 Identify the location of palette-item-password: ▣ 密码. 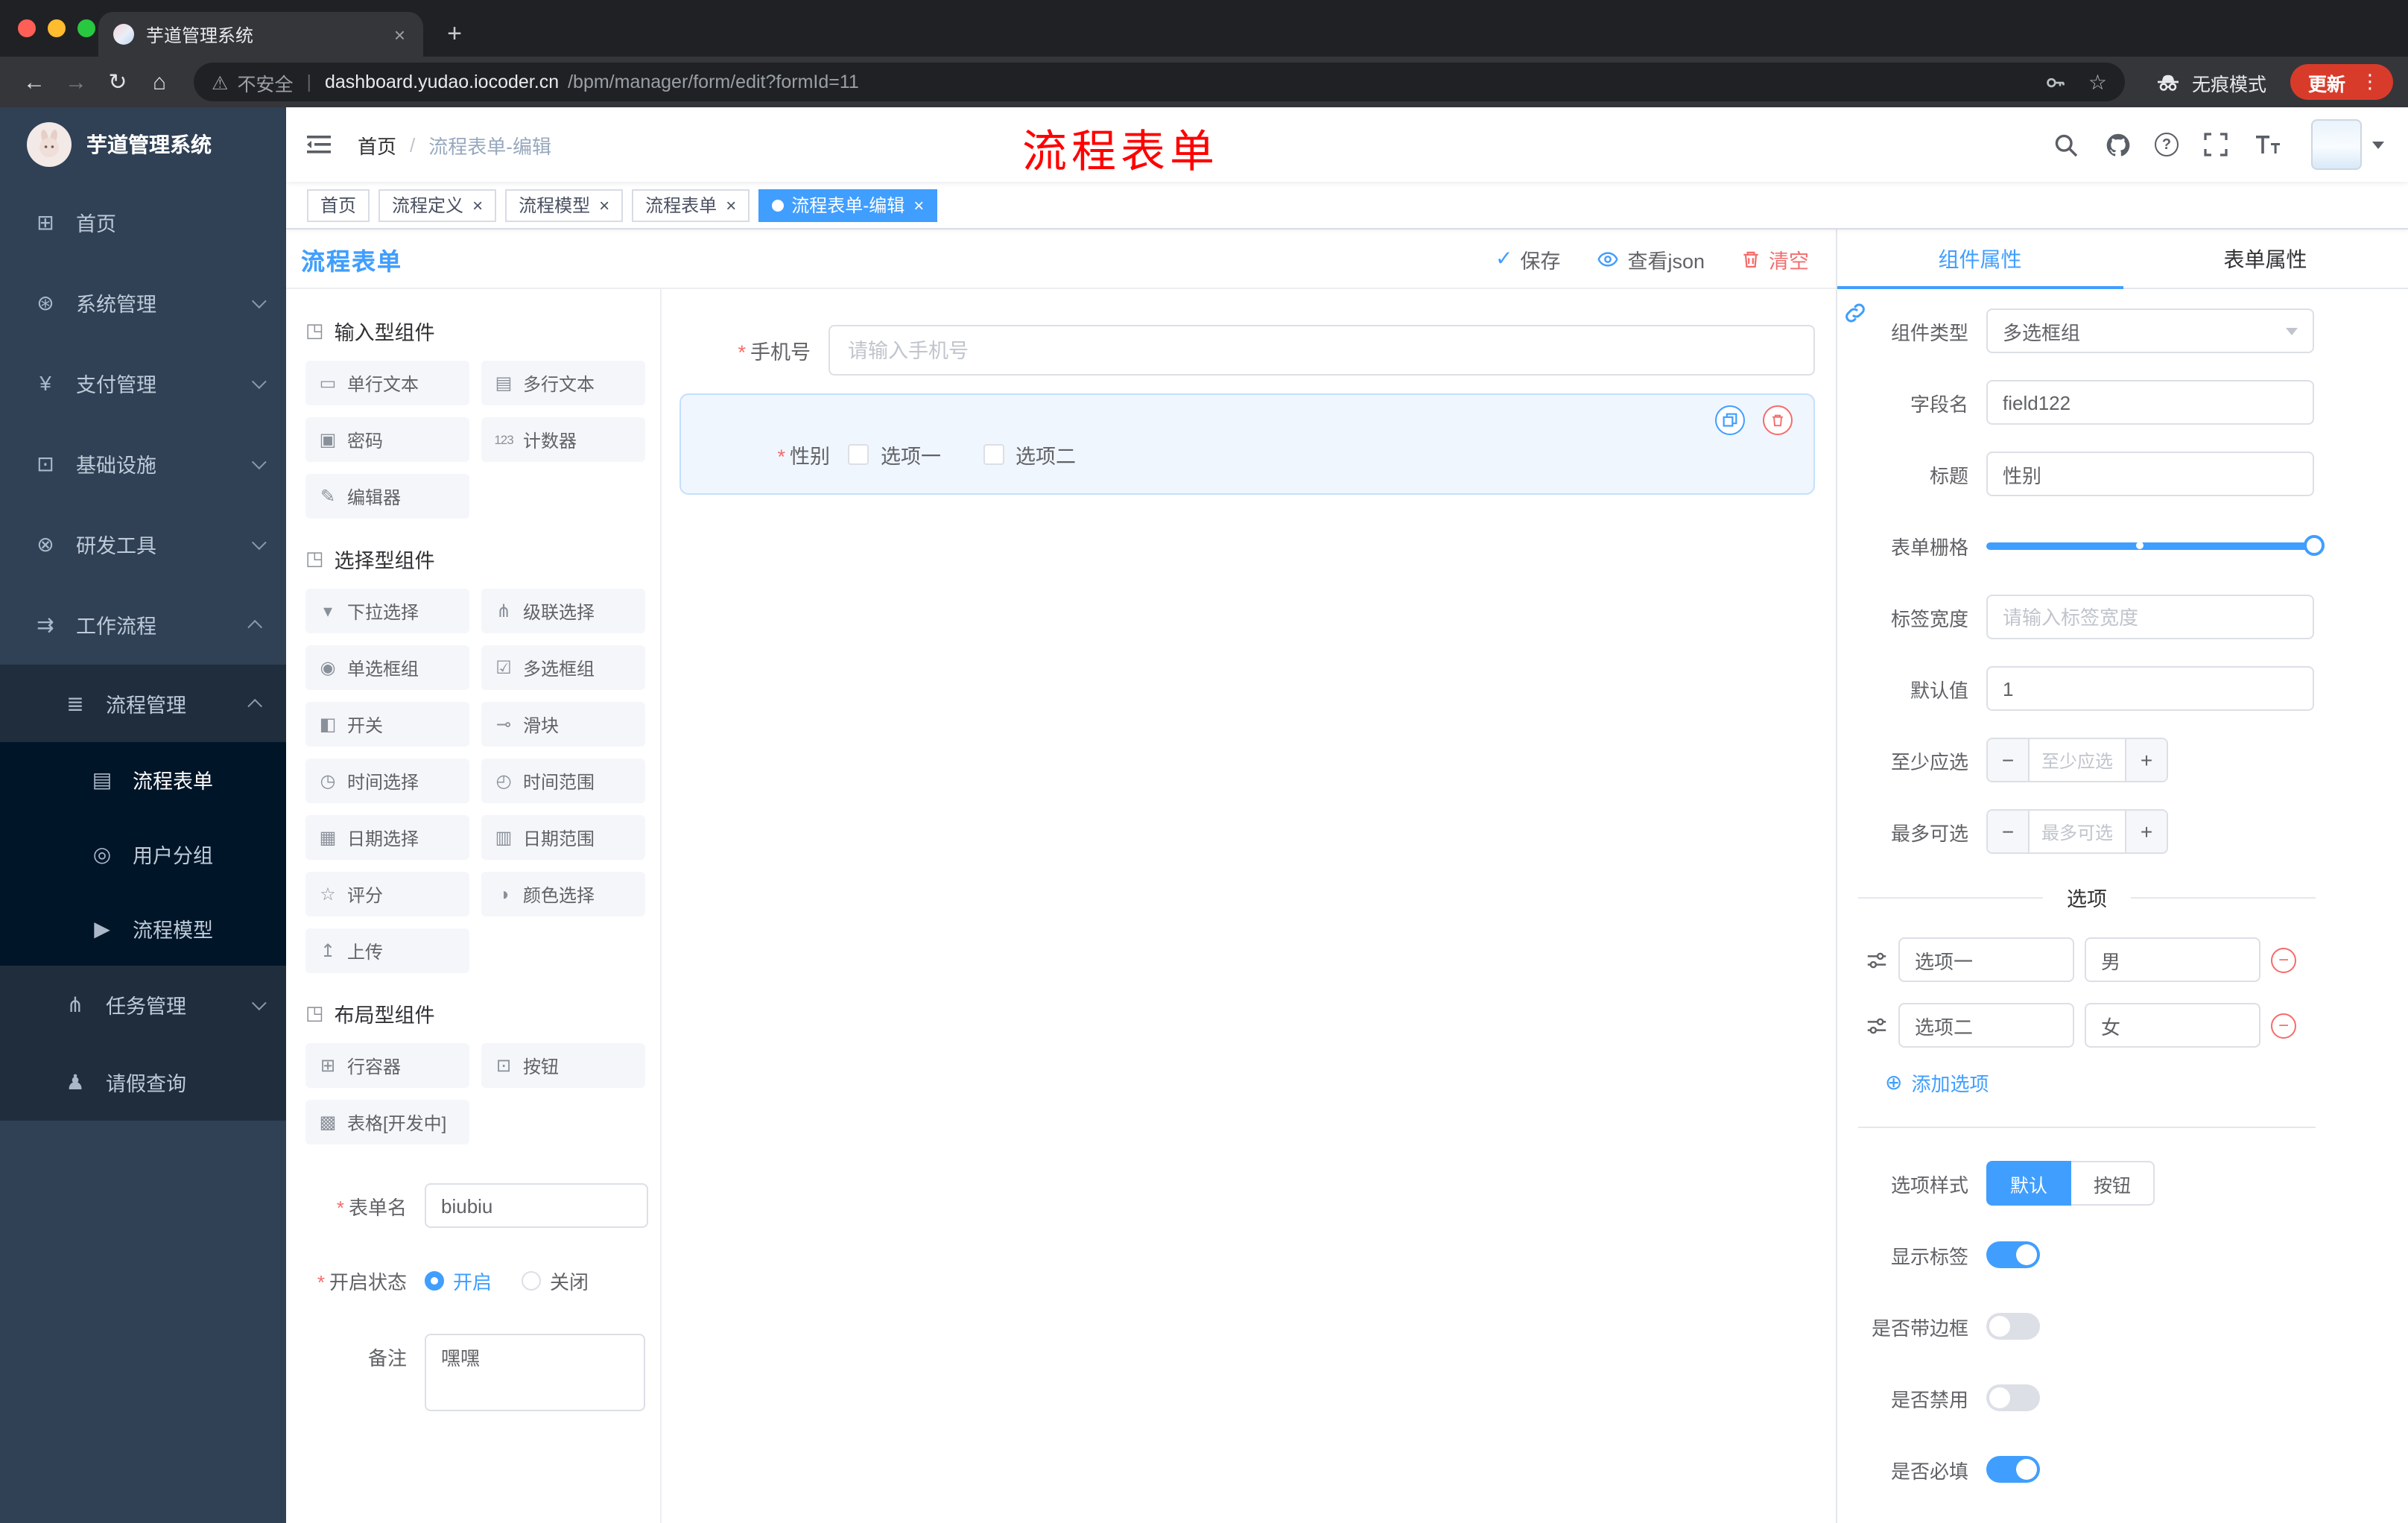
(387, 439).